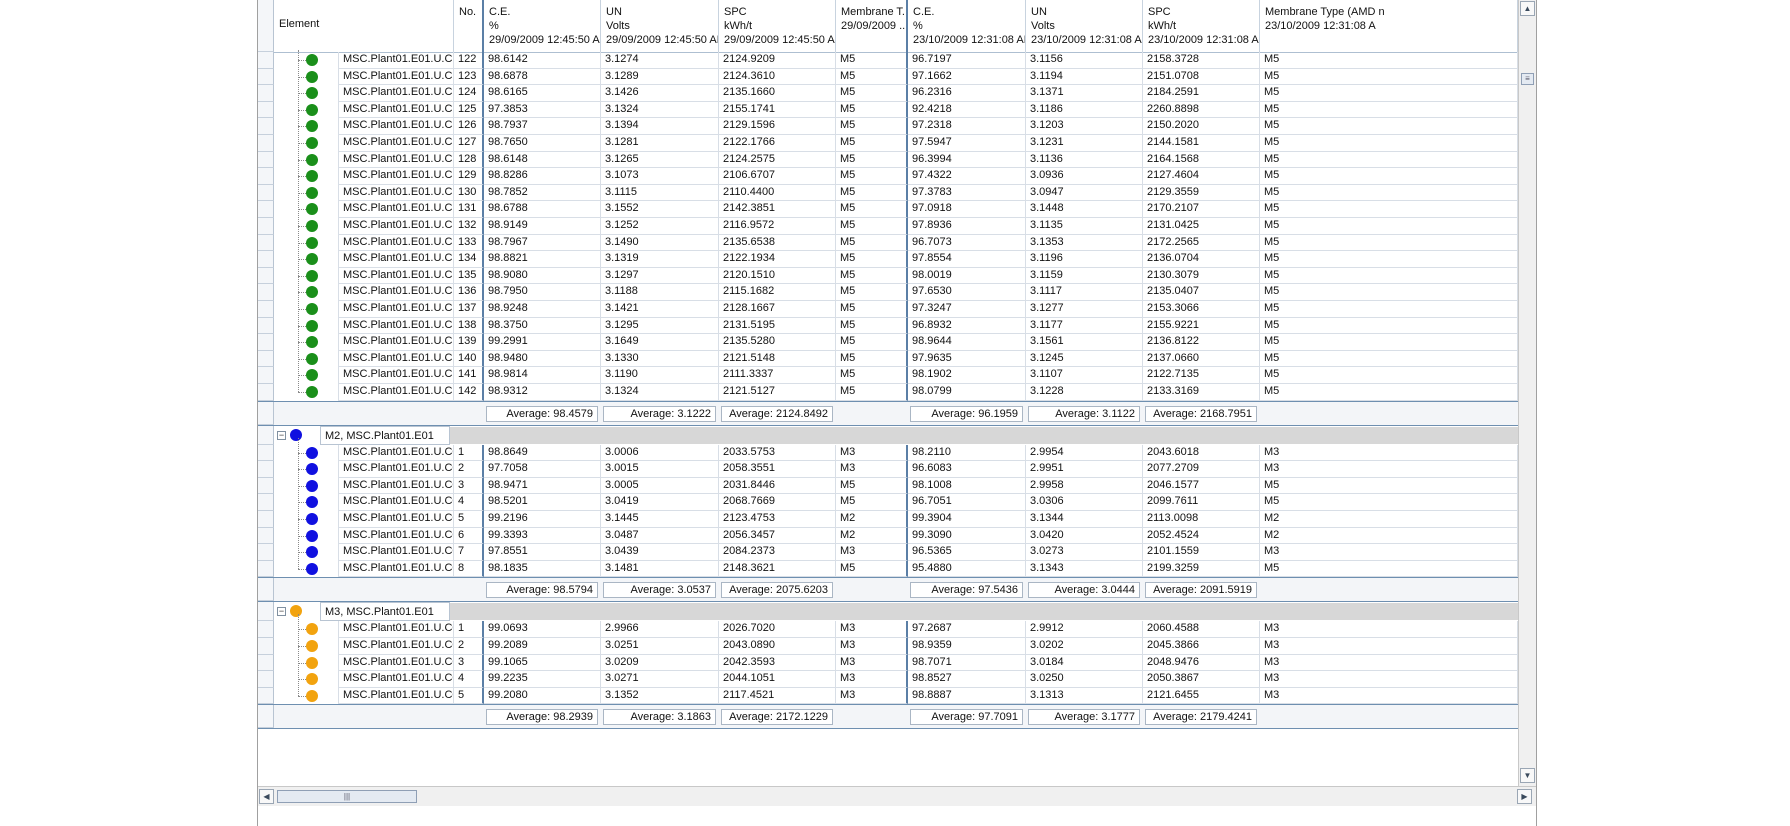 This screenshot has height=826, width=1790. Describe the element at coordinates (542, 392) in the screenshot. I see `value-cell: 98.9312` at that location.